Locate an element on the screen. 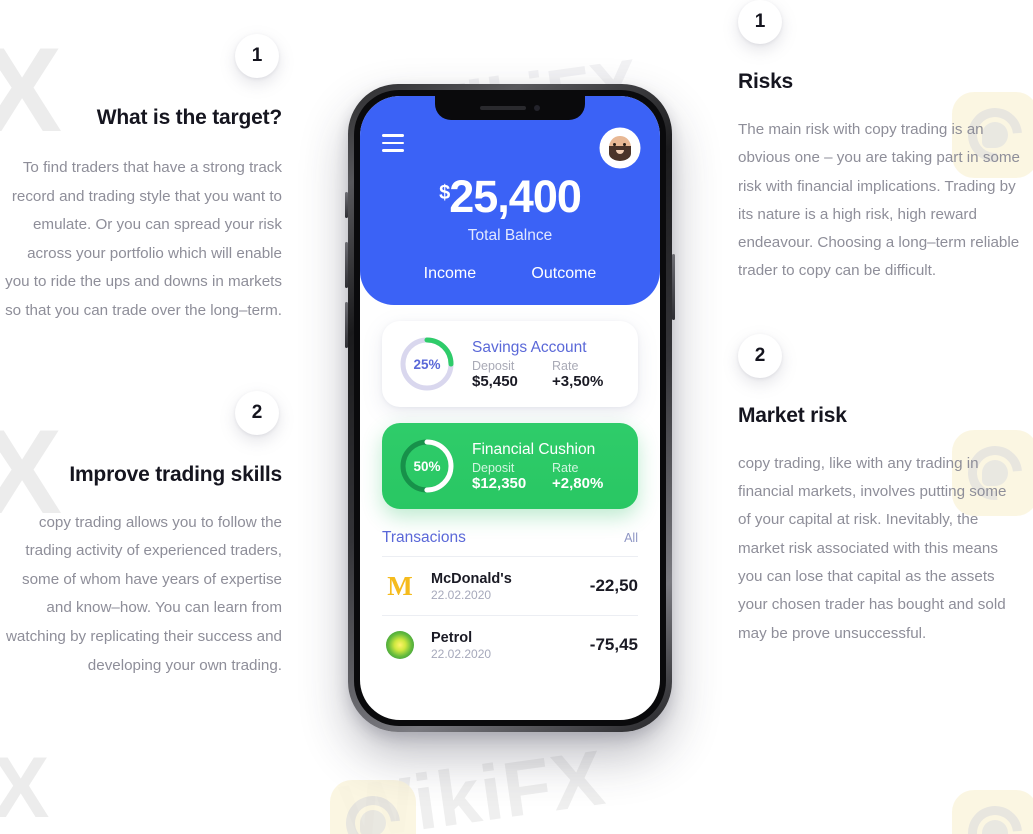 This screenshot has width=1033, height=834. cushion-progress-ring: 50% is located at coordinates (427, 466).